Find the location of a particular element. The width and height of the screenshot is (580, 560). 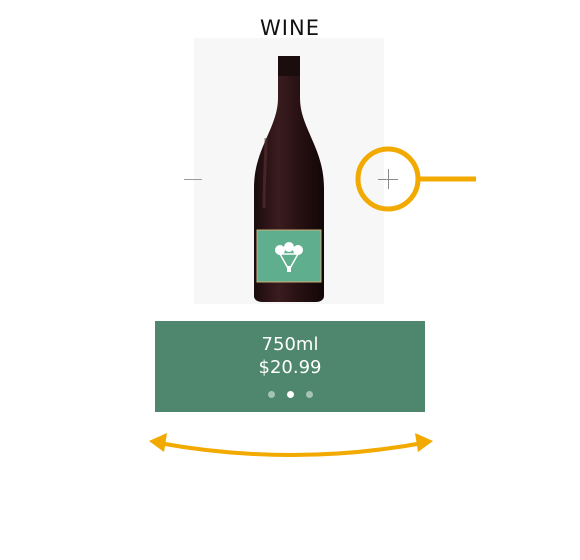

increase-quantity-button is located at coordinates (388, 179).